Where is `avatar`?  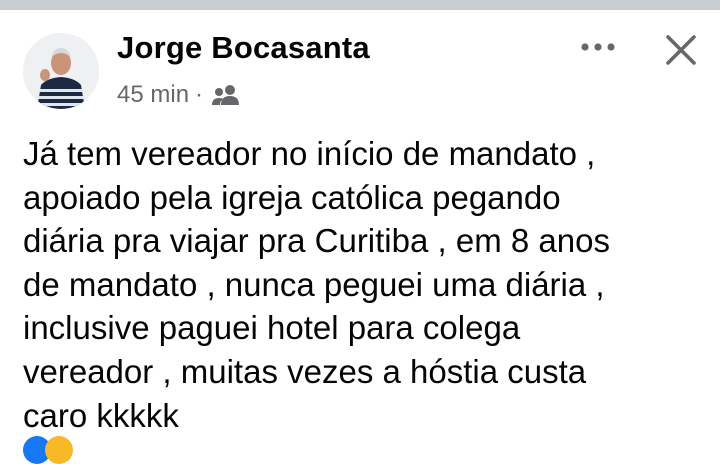
avatar is located at coordinates (61, 71).